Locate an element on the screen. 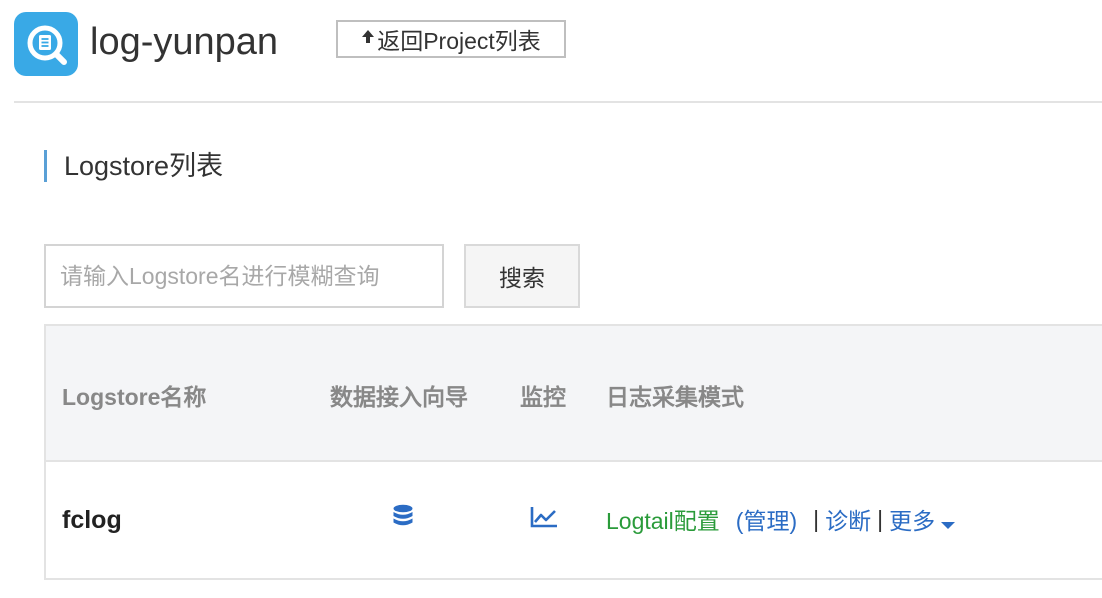 The height and width of the screenshot is (598, 1102). back-to-project-list-button: 返回Project列表 is located at coordinates (451, 39).